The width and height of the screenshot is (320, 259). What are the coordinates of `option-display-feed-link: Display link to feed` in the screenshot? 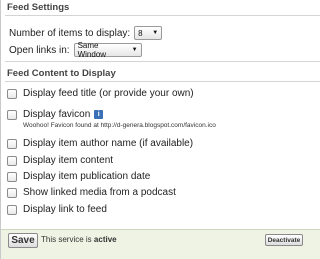 It's located at (57, 209).